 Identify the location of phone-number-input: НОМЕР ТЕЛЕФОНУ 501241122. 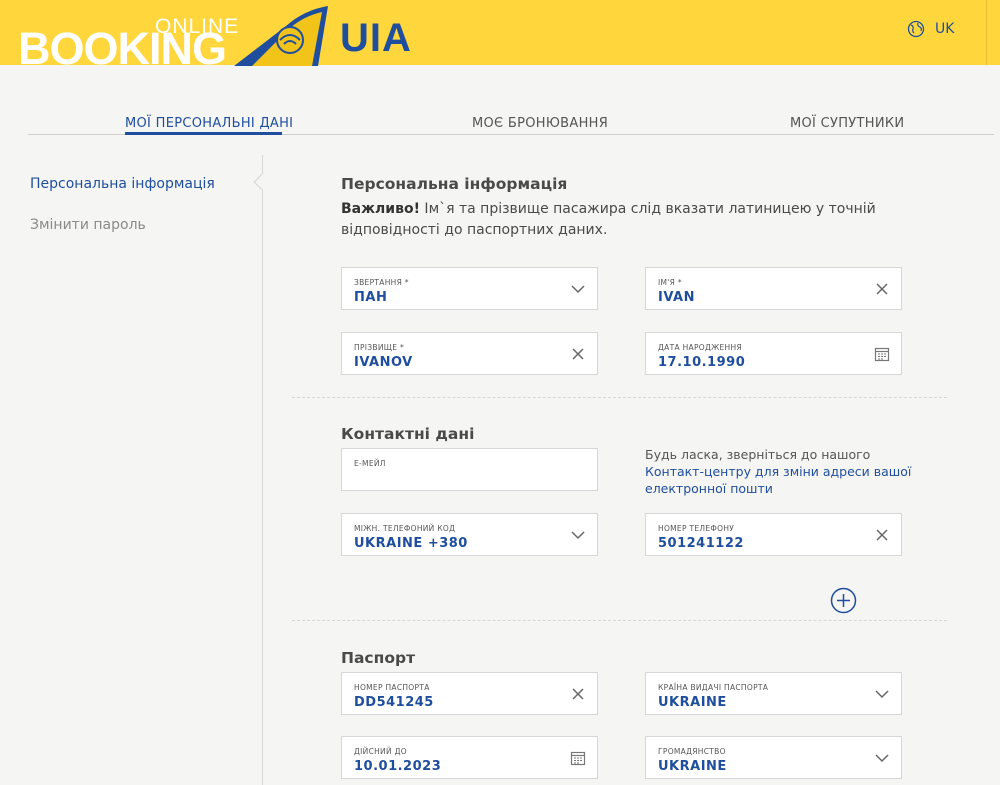
(773, 534).